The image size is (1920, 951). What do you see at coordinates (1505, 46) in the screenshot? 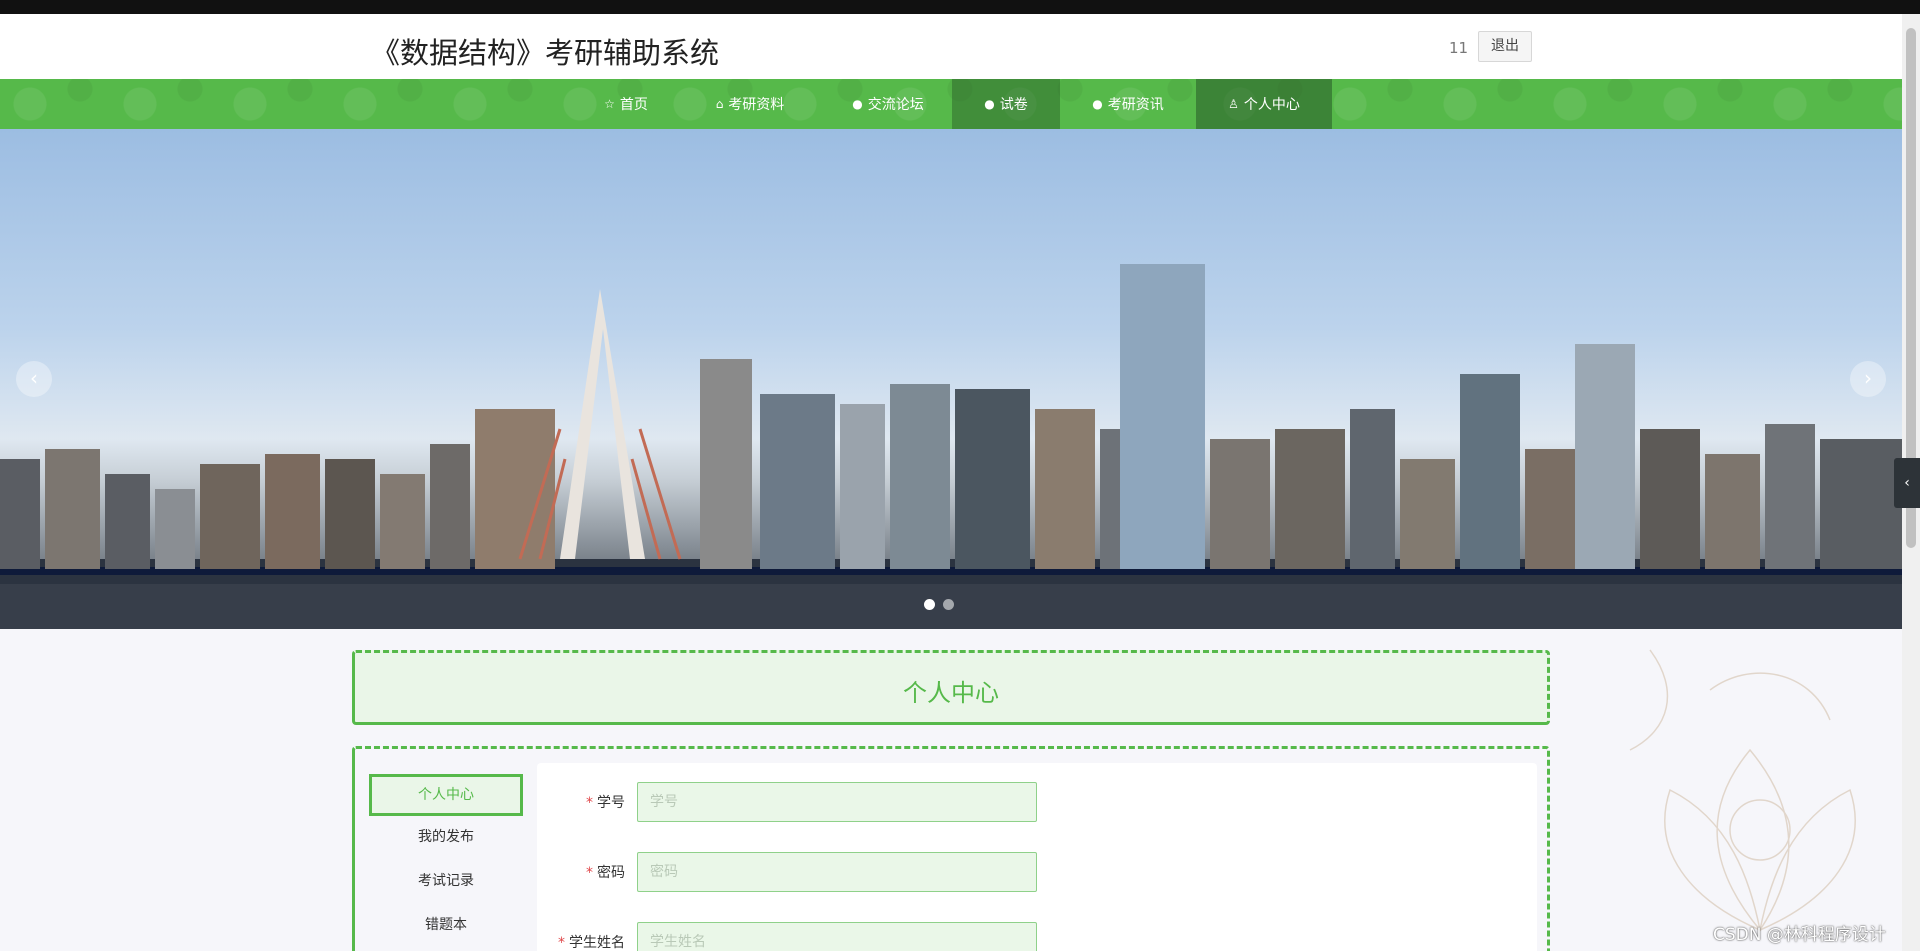
I see `logout-button: 退出` at bounding box center [1505, 46].